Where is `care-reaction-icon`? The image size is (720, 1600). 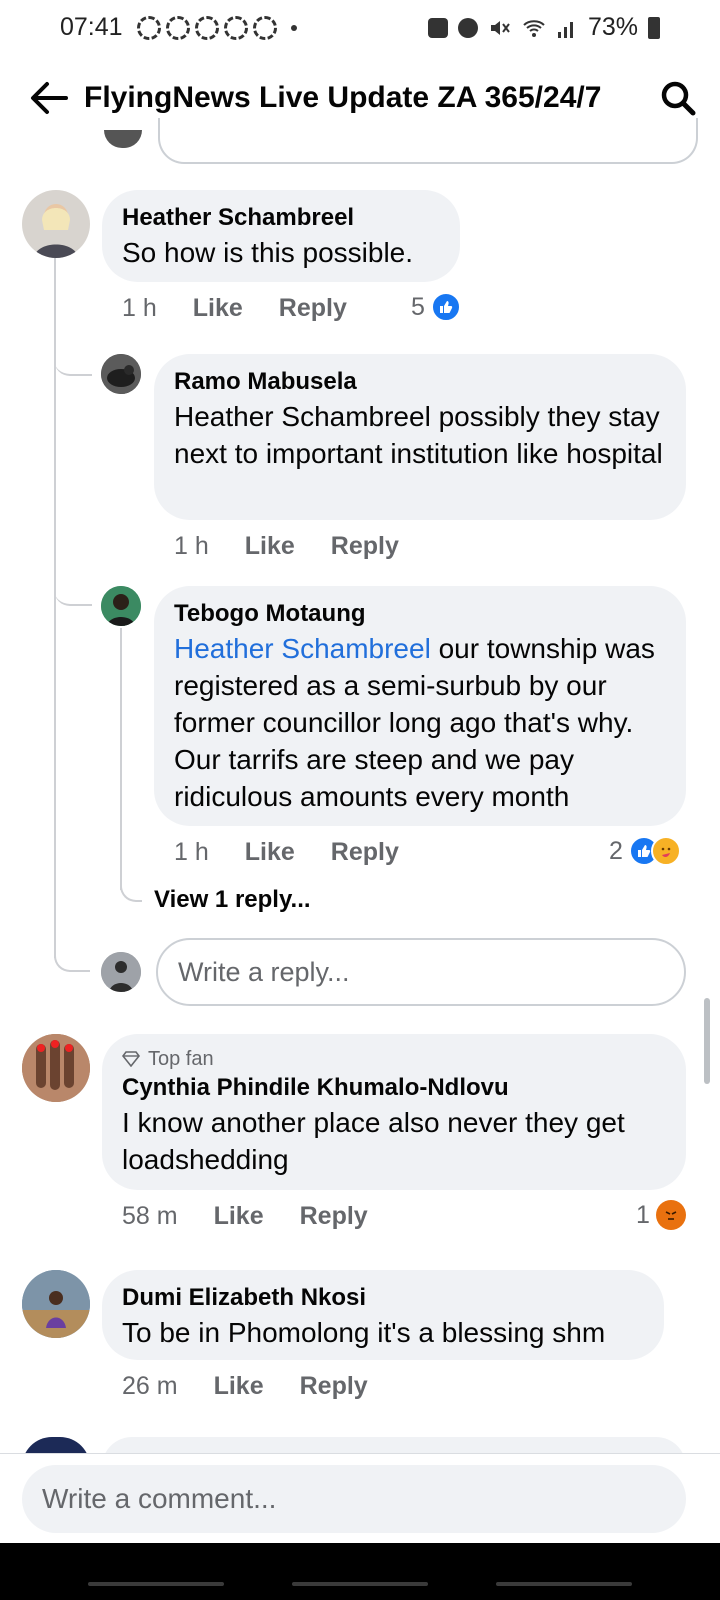
care-reaction-icon is located at coordinates (665, 851).